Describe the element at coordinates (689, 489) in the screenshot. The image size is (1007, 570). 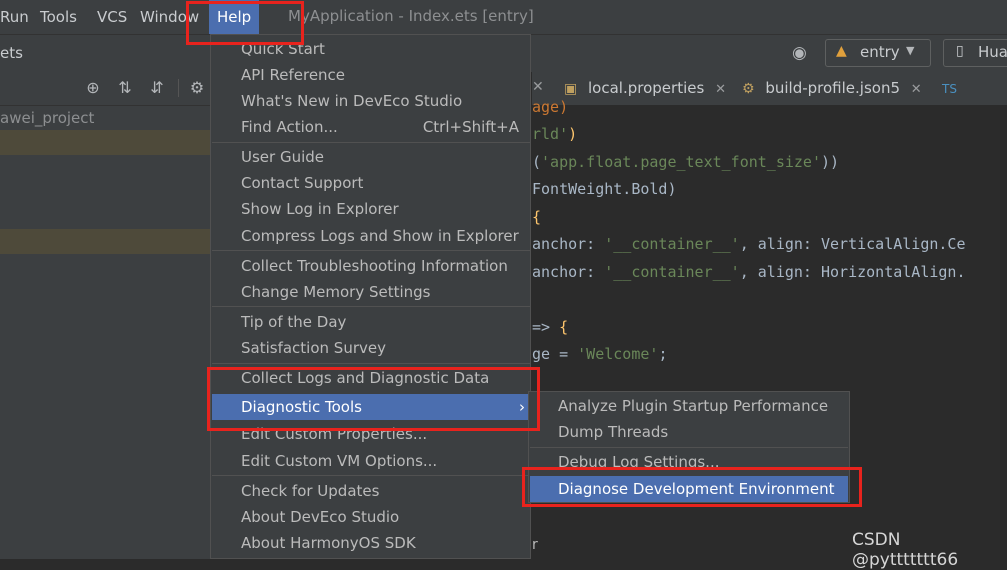
I see `submenu-item-diagnose-environment: Diagnose Development Environment` at that location.